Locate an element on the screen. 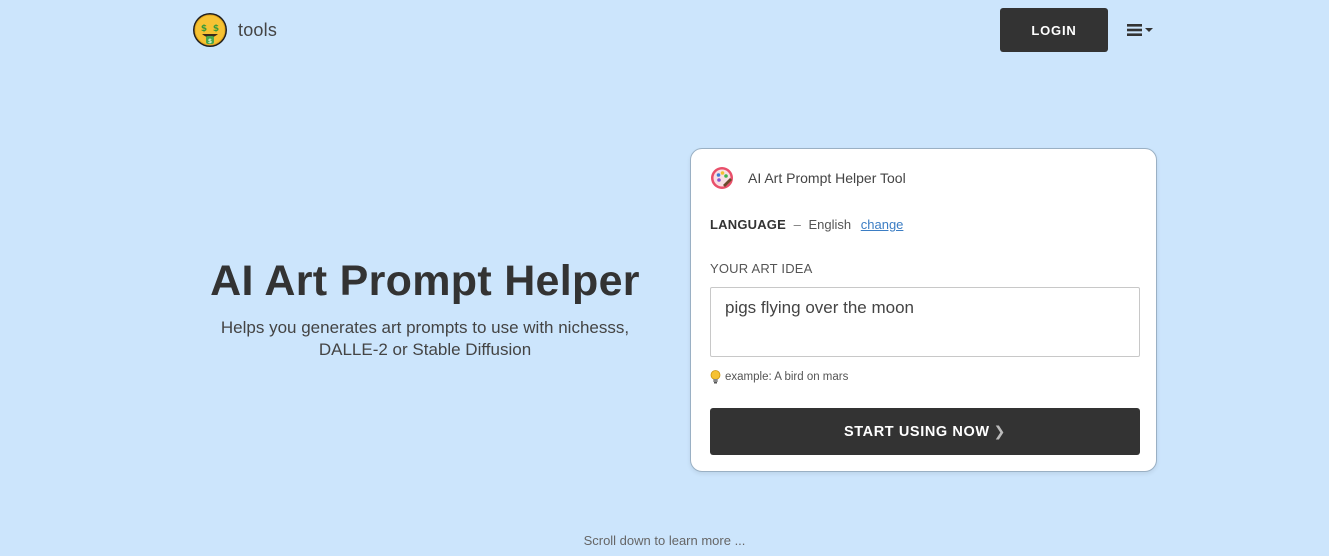 The image size is (1329, 556). subtitle-line-2: DALLE-2 or Stable Diffusion is located at coordinates (425, 349).